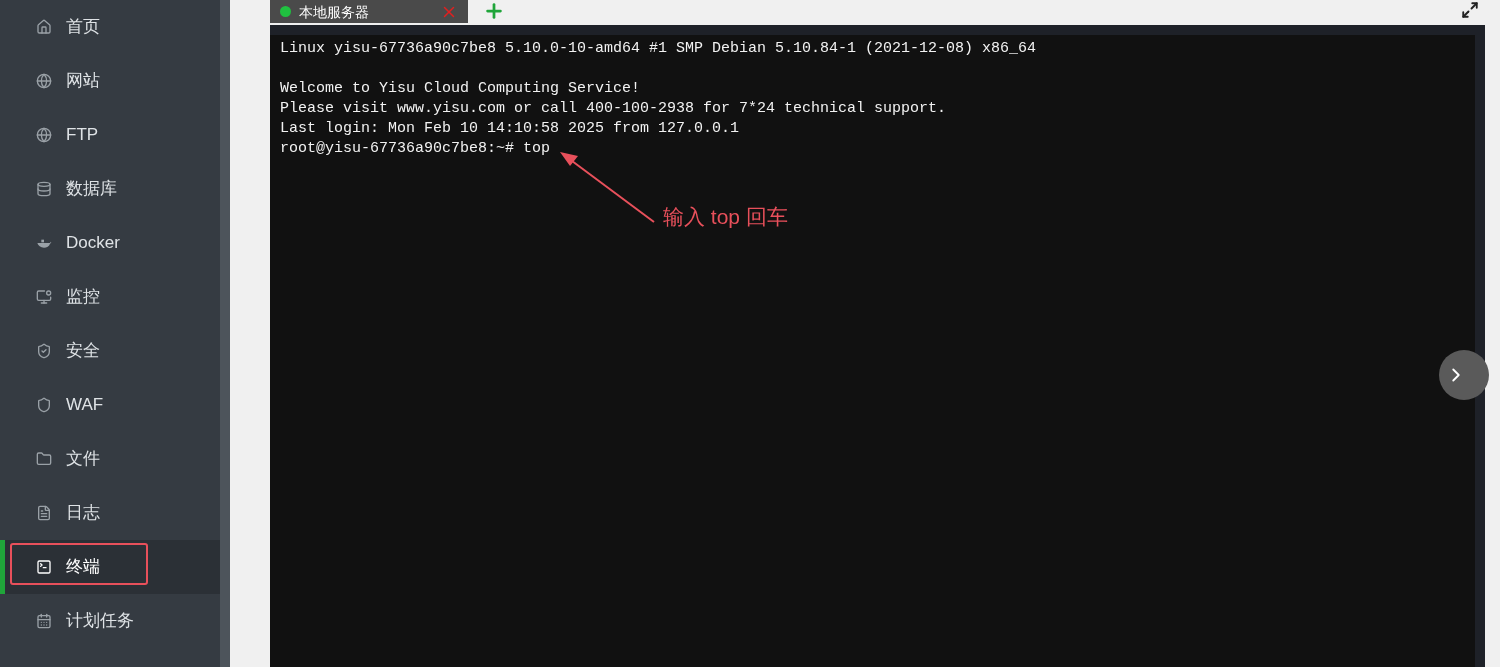 The height and width of the screenshot is (667, 1500). What do you see at coordinates (510, 129) in the screenshot?
I see `terminal-line: Last login: Mon Feb 10 14:10:58 2025 from 127.0.0.1` at bounding box center [510, 129].